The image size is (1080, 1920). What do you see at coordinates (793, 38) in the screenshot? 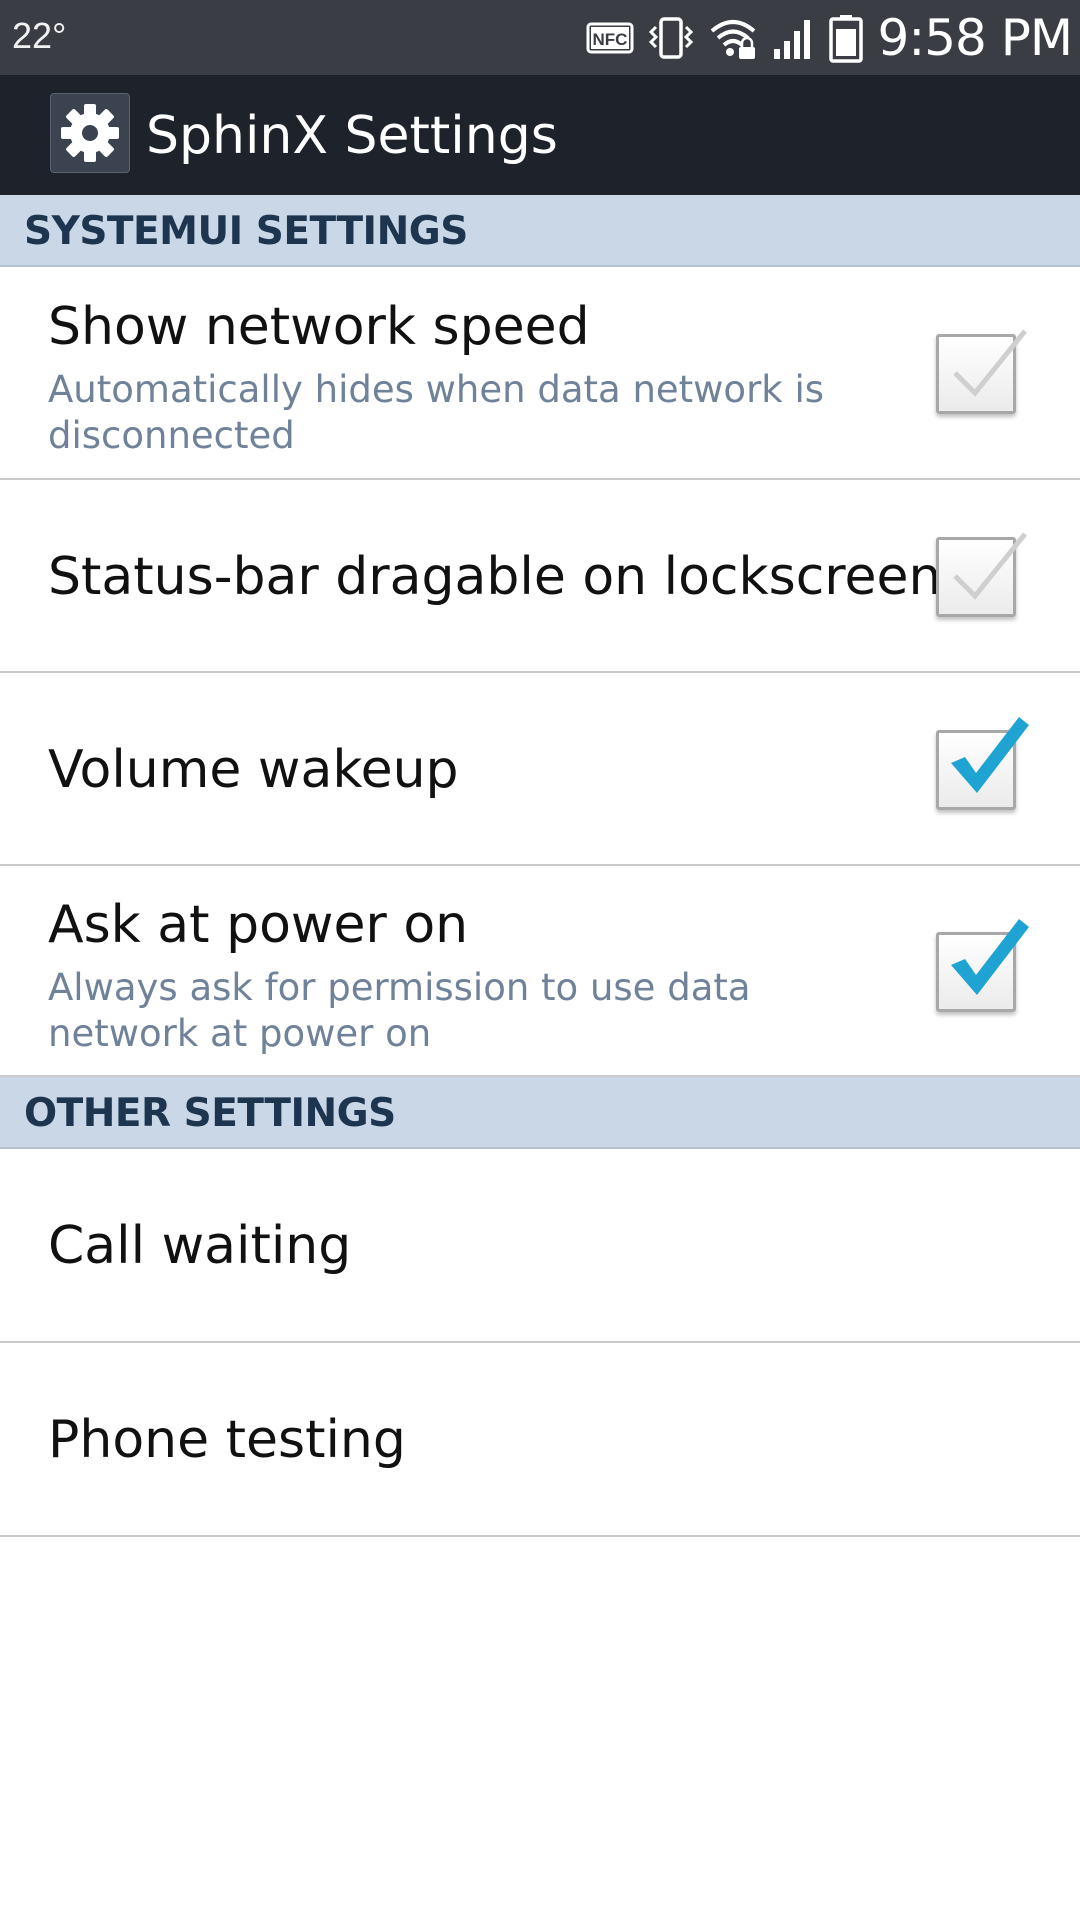
I see `signal-icon` at bounding box center [793, 38].